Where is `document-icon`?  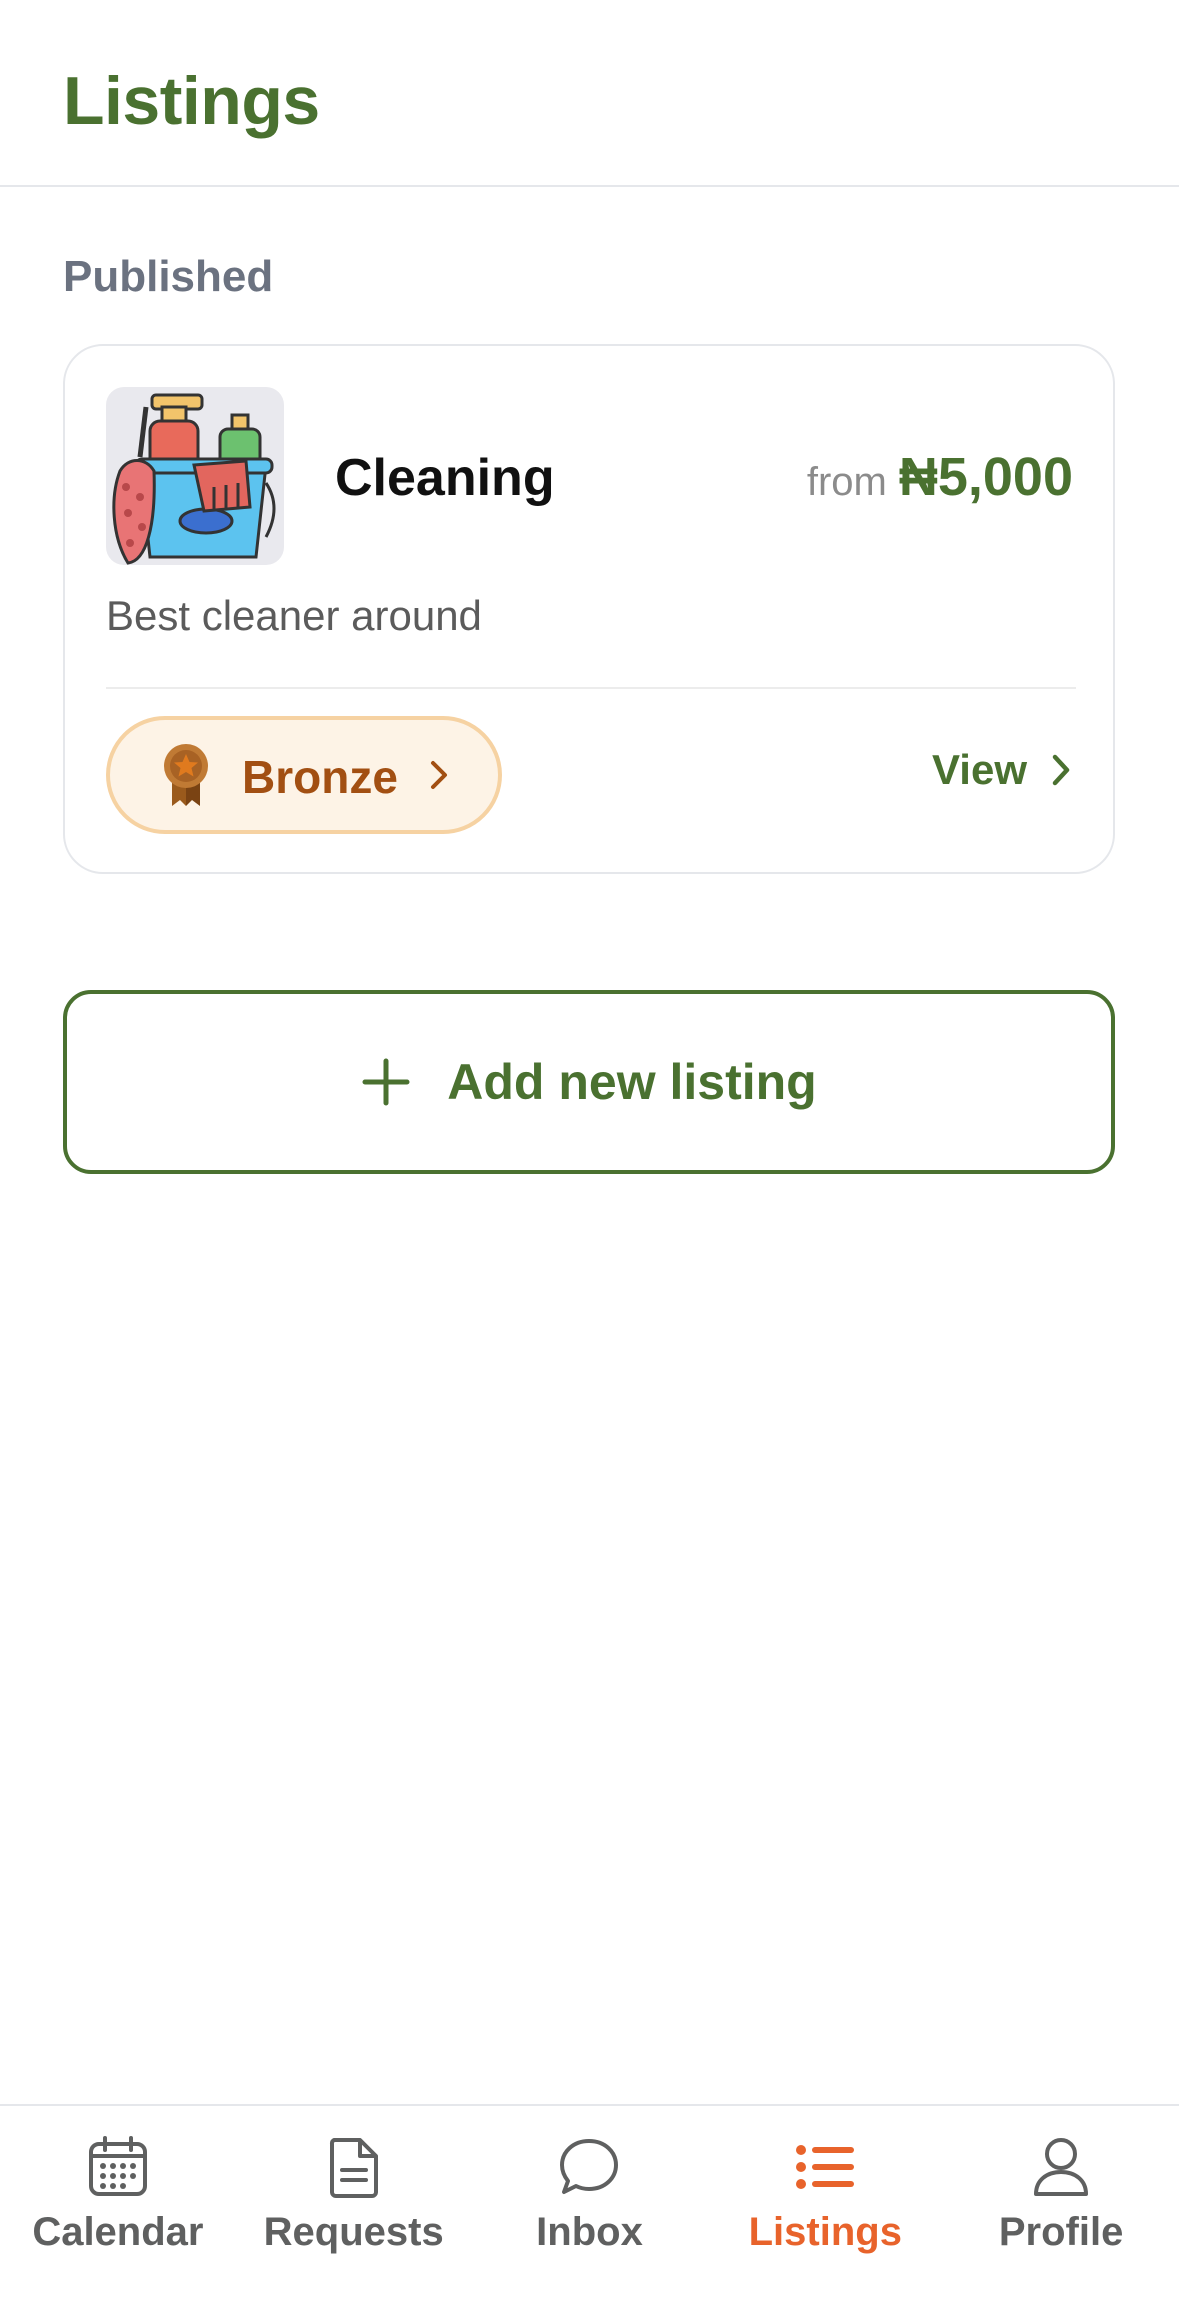 document-icon is located at coordinates (353, 2168).